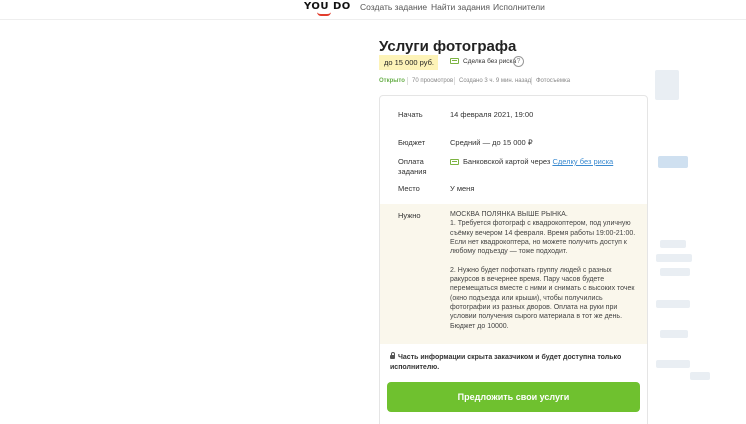  Describe the element at coordinates (460, 7) in the screenshot. I see `nav-find-tasks: Найти задания` at that location.